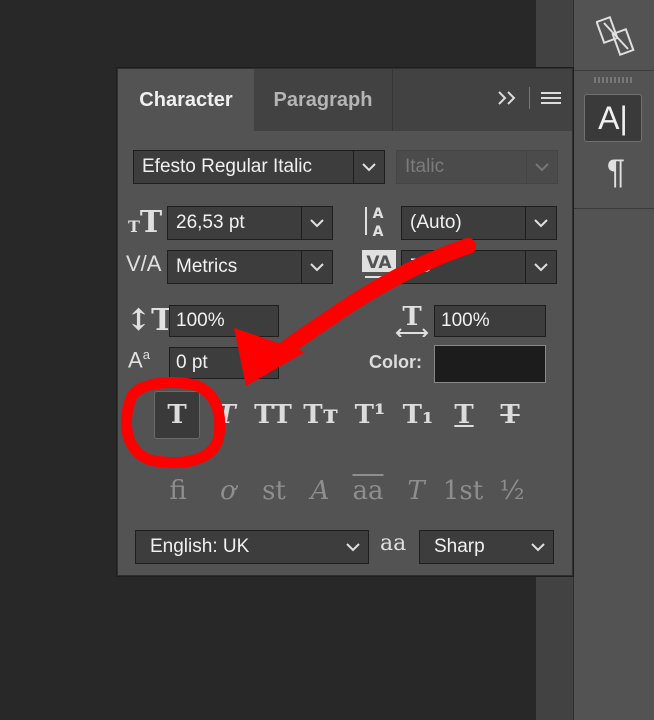 This screenshot has width=654, height=720. I want to click on faux-italic-button: T, so click(226, 415).